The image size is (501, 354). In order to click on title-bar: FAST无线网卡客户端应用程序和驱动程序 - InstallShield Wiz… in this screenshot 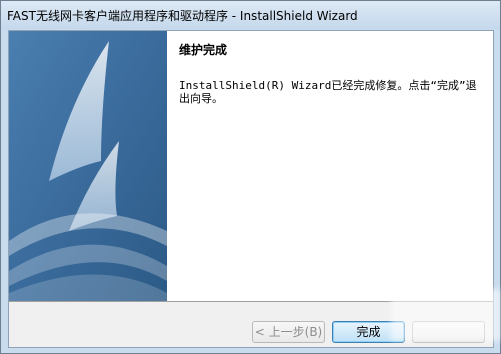, I will do `click(250, 15)`.